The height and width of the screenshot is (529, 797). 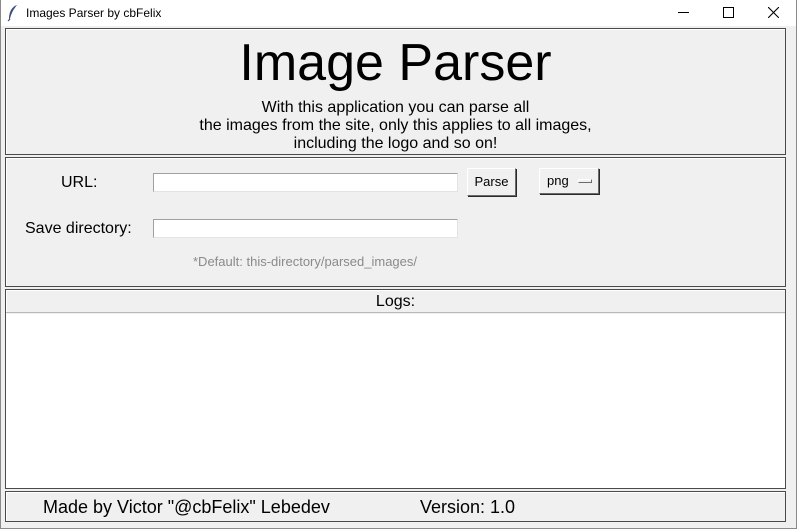 I want to click on version-label: Version: 1.0, so click(x=468, y=507).